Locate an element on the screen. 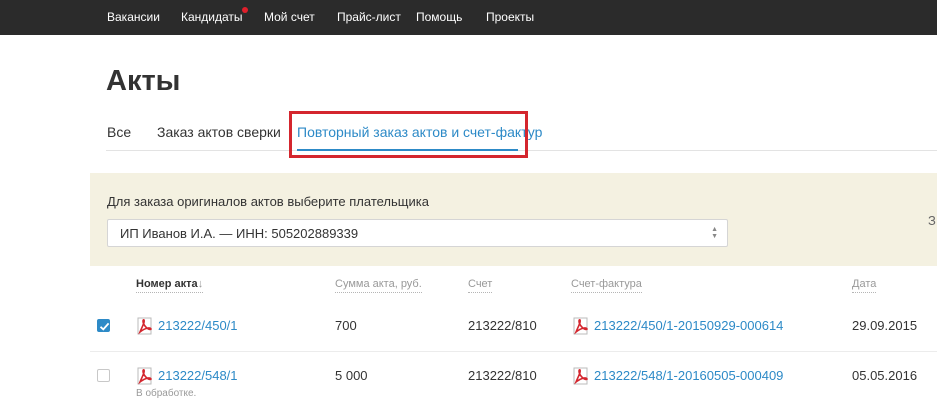 The width and height of the screenshot is (937, 412). row-divider is located at coordinates (513, 351).